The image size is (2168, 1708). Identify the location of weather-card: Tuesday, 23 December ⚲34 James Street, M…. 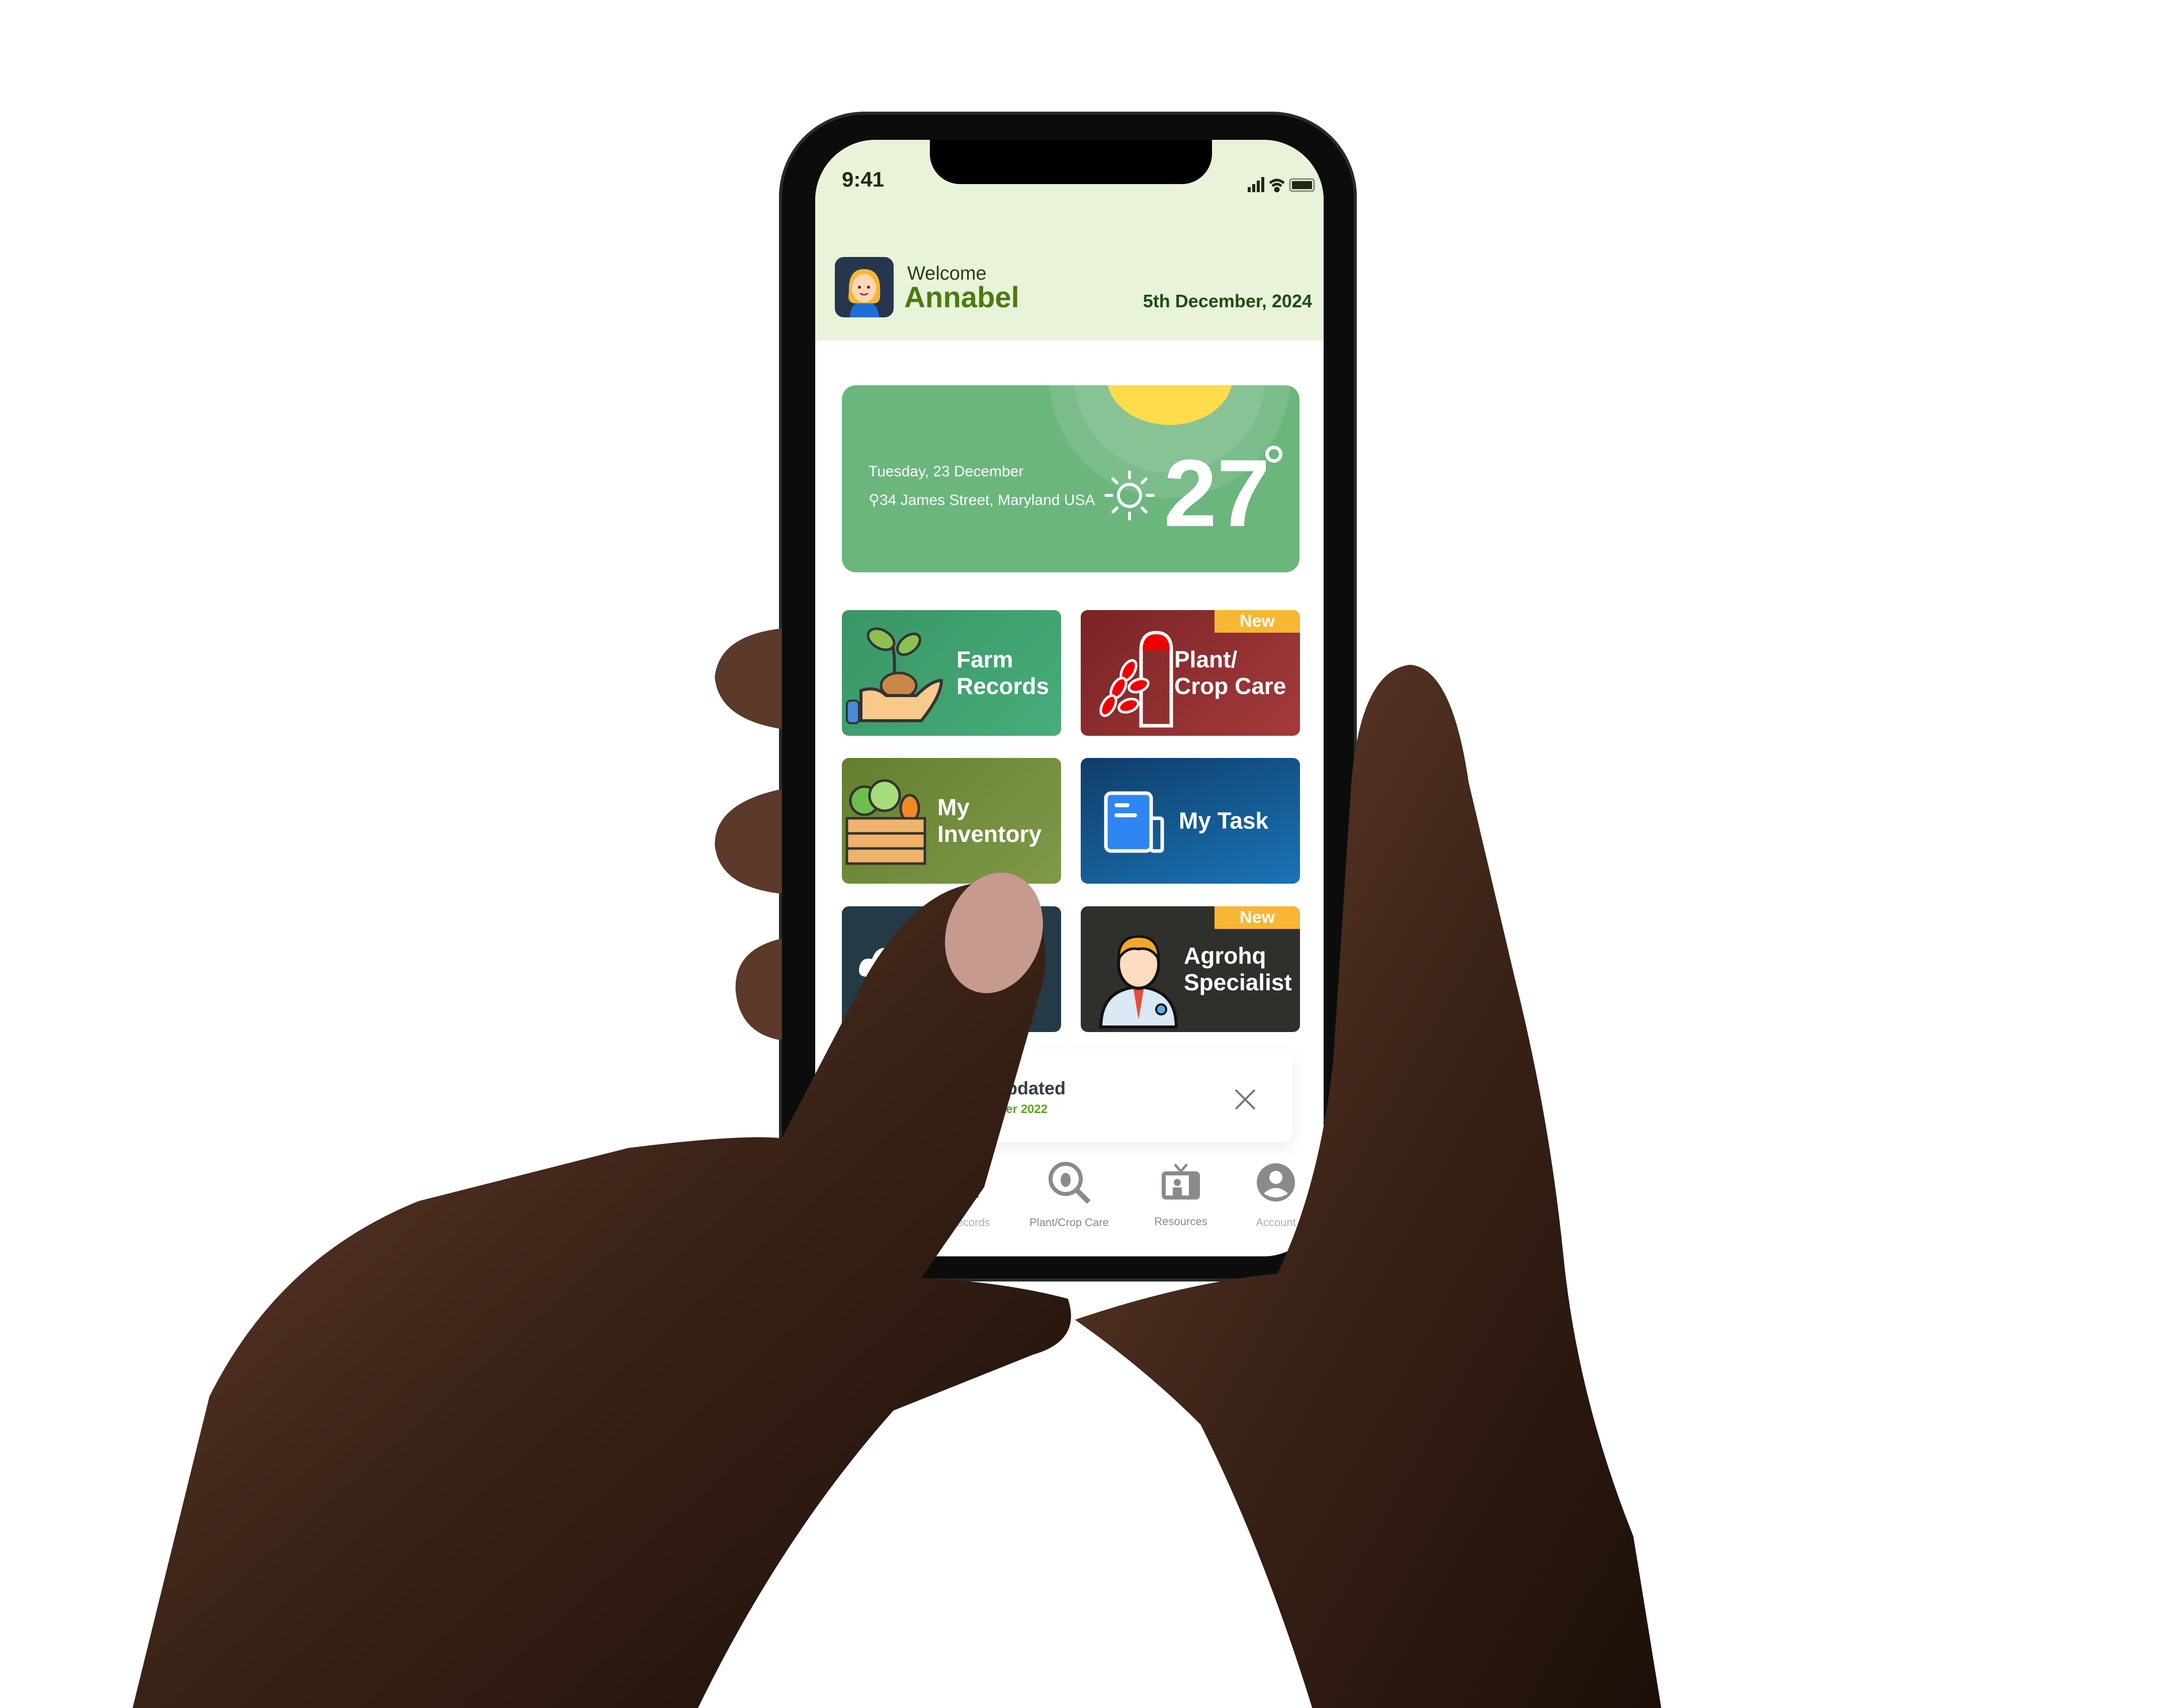
(1070, 479).